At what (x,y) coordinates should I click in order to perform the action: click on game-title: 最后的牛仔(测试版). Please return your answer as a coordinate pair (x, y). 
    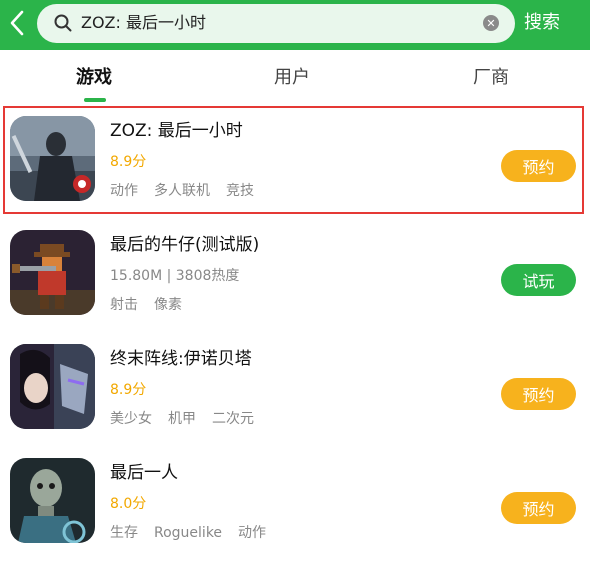
    Looking at the image, I should click on (185, 245).